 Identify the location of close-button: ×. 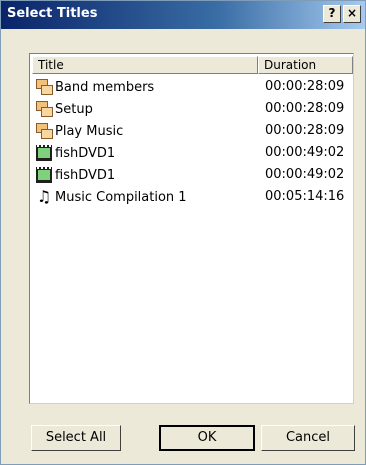
(352, 14).